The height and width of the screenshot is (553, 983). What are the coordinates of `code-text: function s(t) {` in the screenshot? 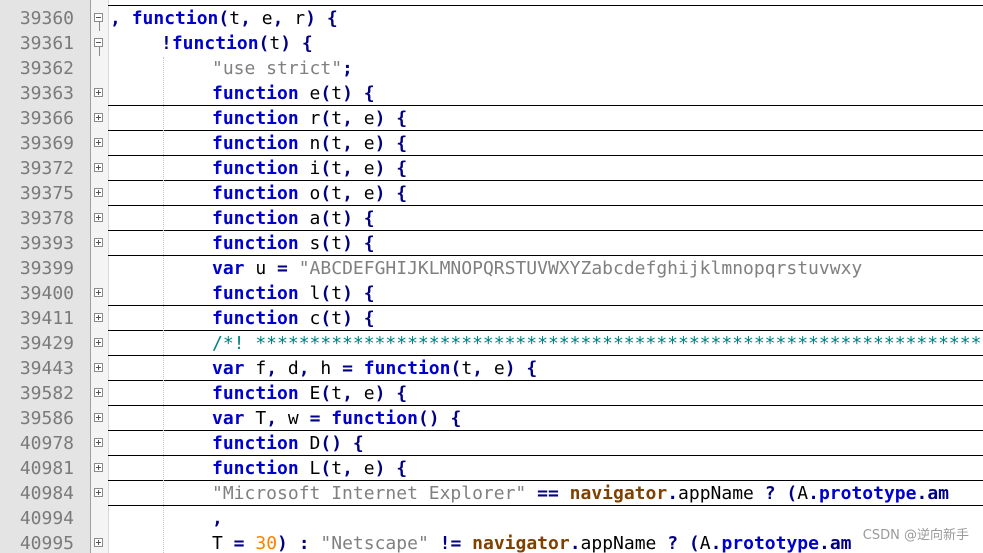 It's located at (293, 243).